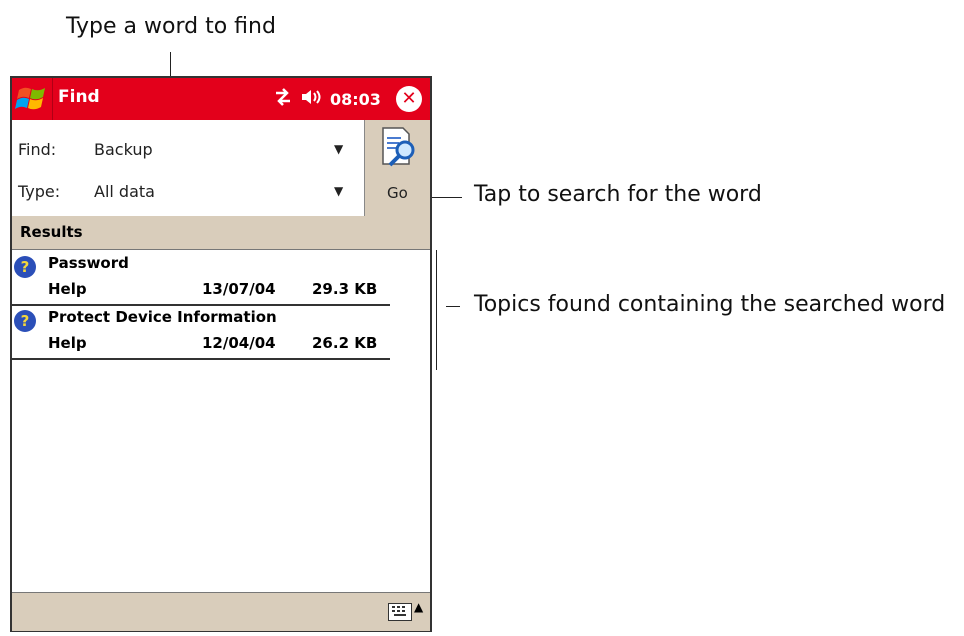  Describe the element at coordinates (124, 191) in the screenshot. I see `type-select: All data` at that location.